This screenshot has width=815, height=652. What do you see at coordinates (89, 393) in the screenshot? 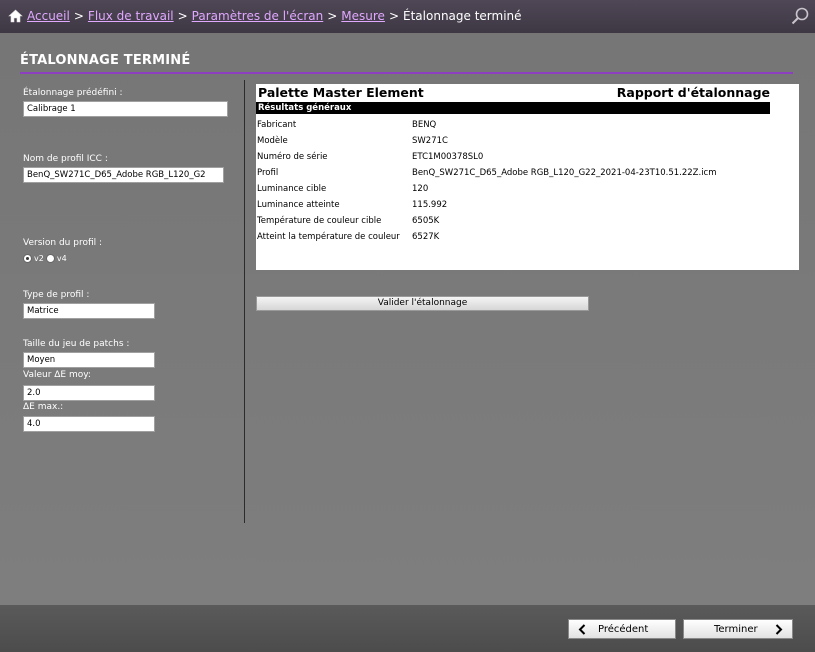
I see `avg-de-select: 2.0` at bounding box center [89, 393].